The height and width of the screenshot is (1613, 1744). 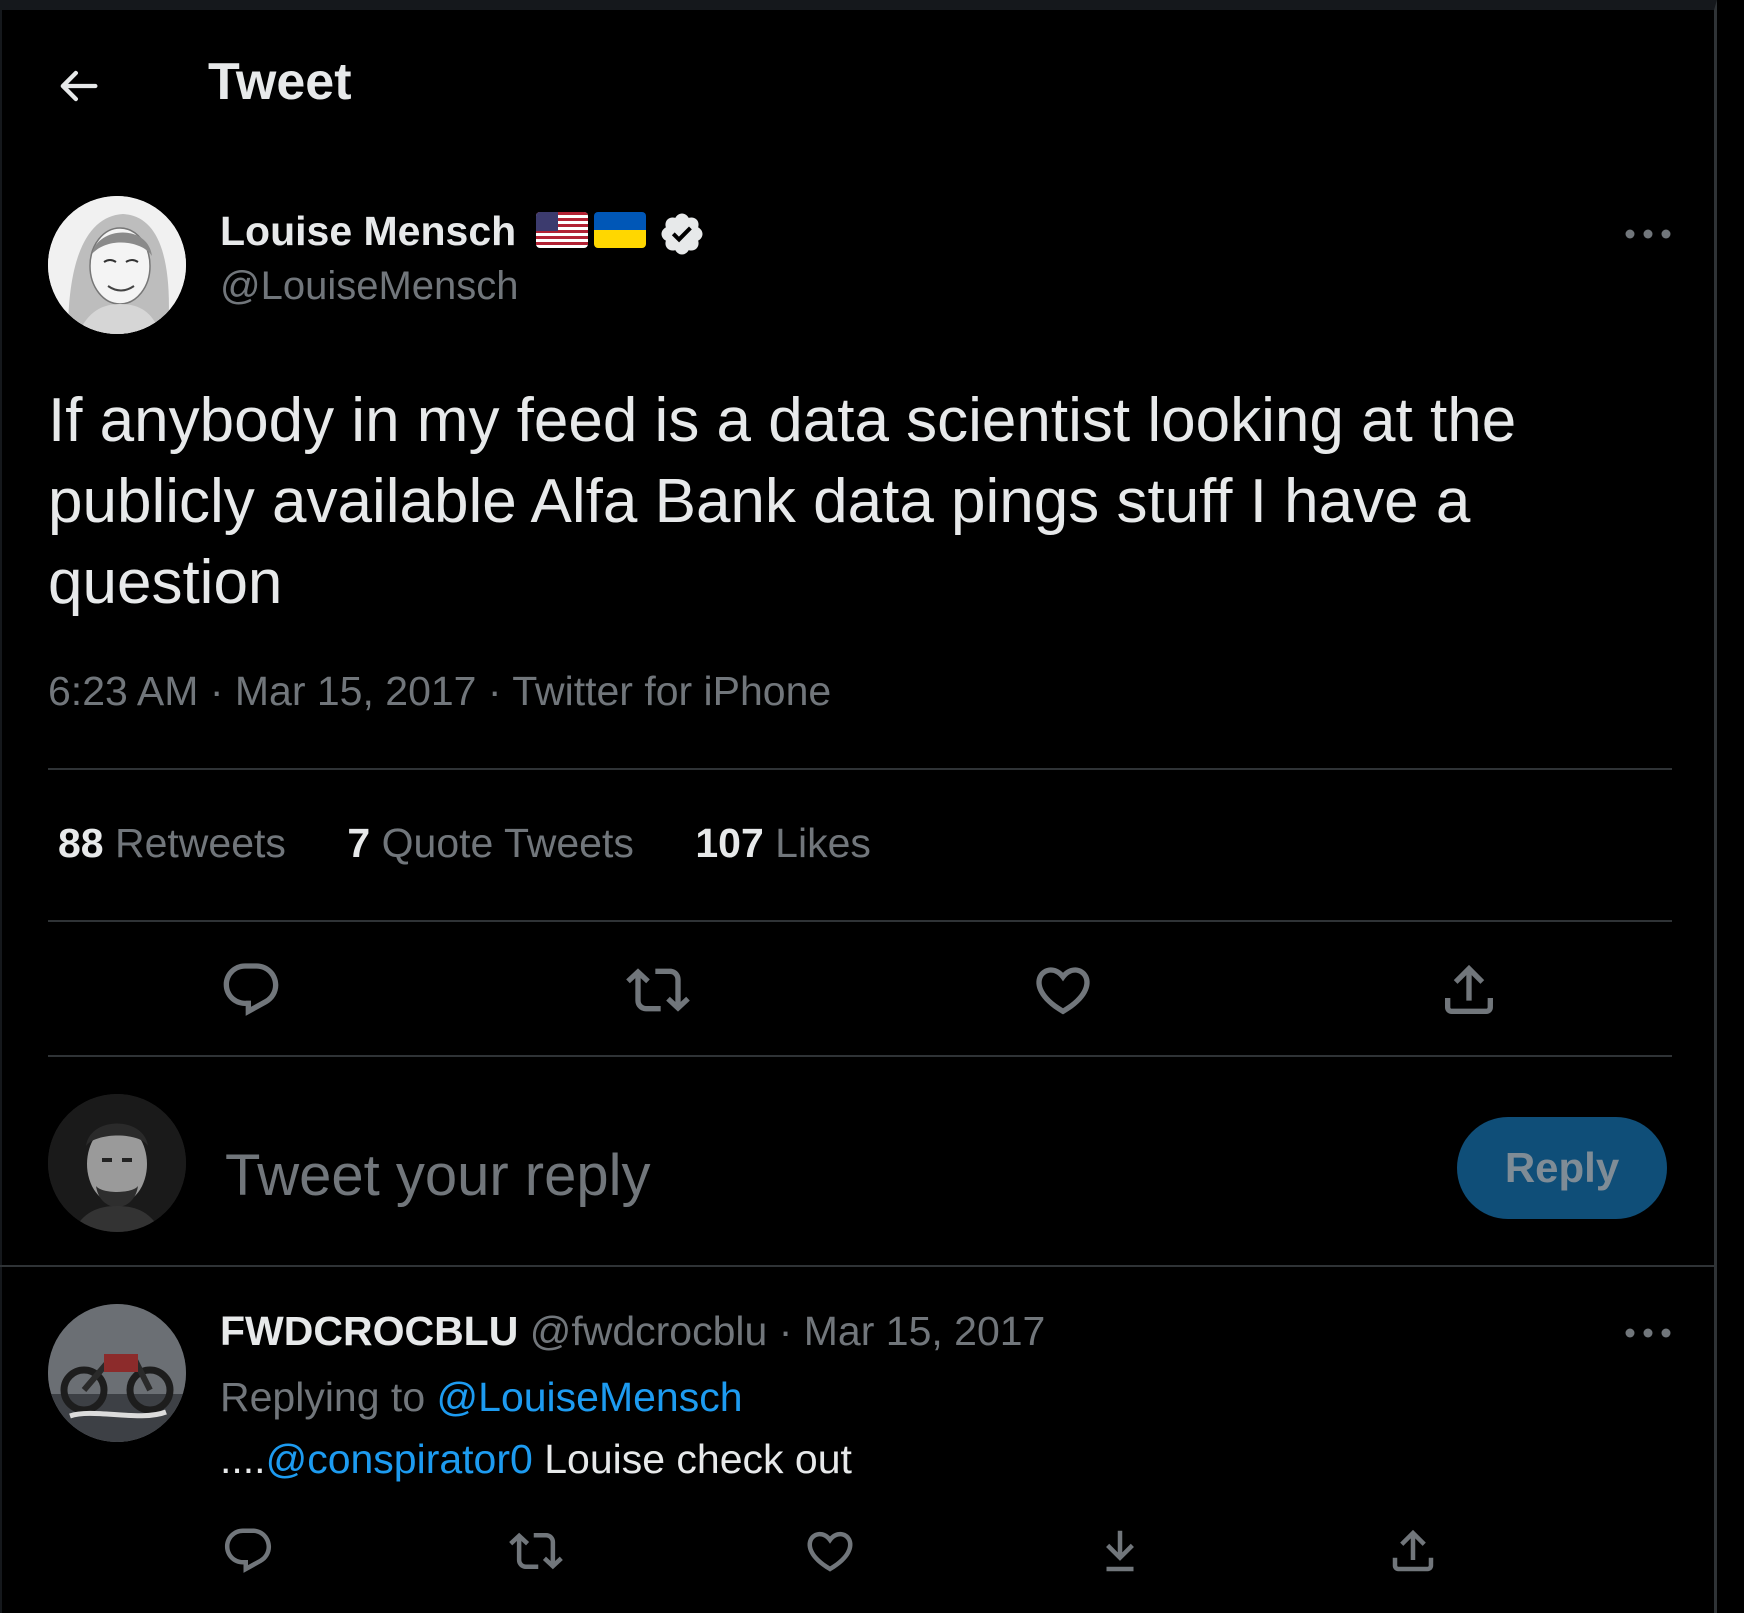 What do you see at coordinates (643, 1331) in the screenshot?
I see `reply-author-handle: @fwdcrocblu` at bounding box center [643, 1331].